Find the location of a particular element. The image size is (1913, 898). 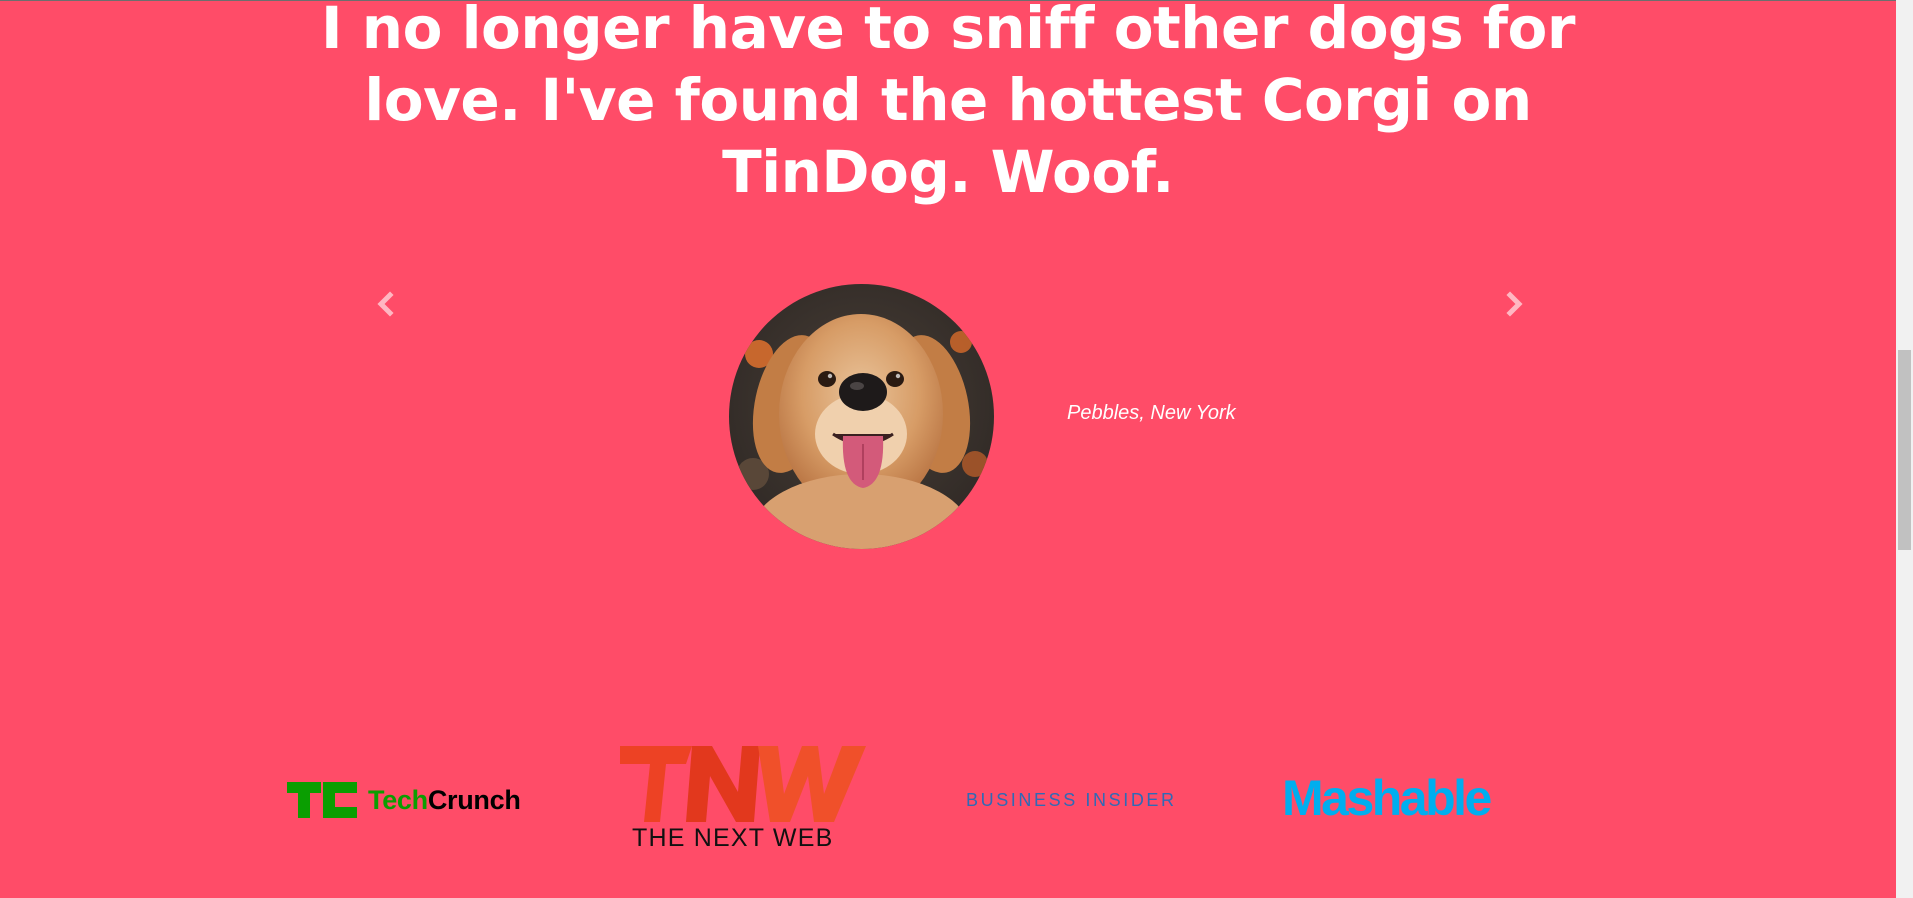

chevron-left-icon is located at coordinates (385, 304).